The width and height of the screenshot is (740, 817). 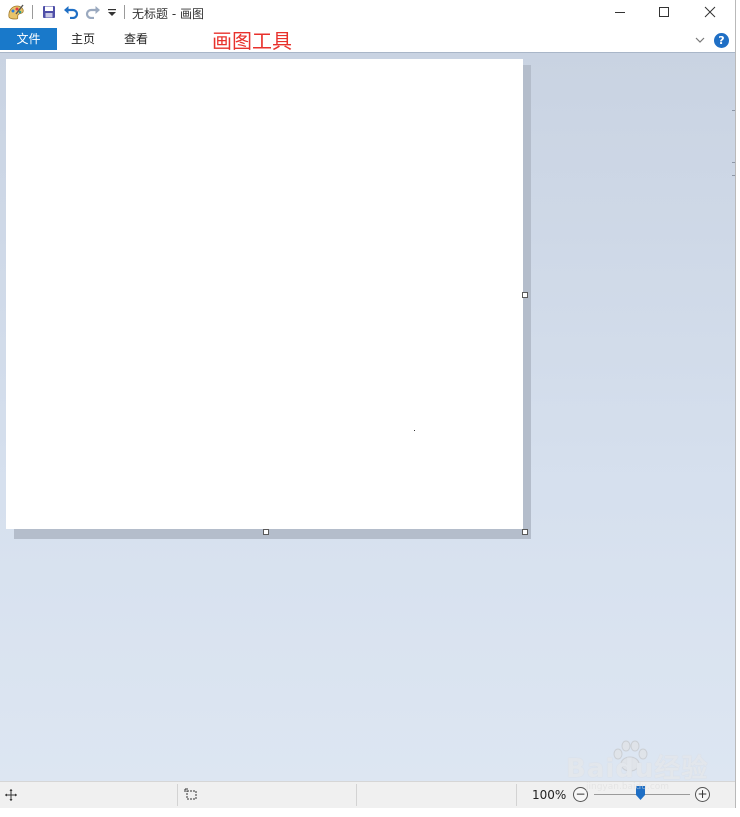 What do you see at coordinates (191, 796) in the screenshot?
I see `selection-size-icon` at bounding box center [191, 796].